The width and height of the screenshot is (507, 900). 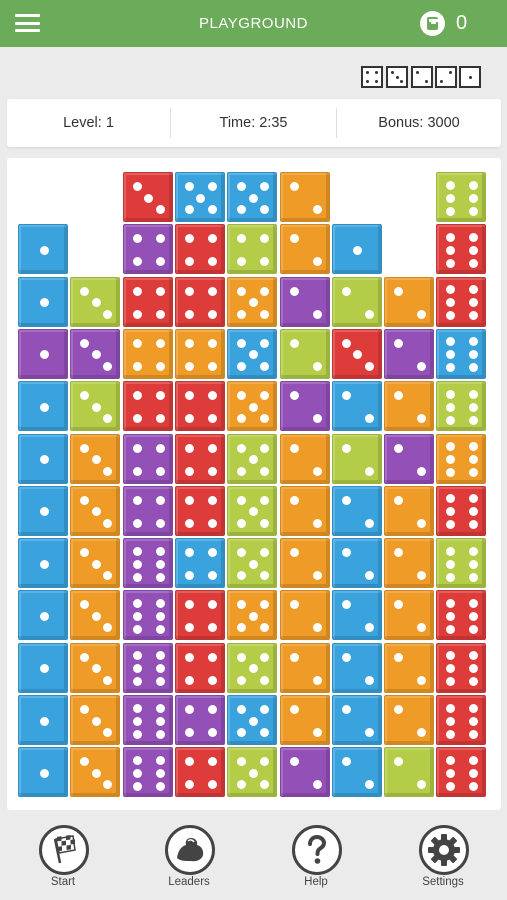 What do you see at coordinates (252, 249) in the screenshot?
I see `green-die-four` at bounding box center [252, 249].